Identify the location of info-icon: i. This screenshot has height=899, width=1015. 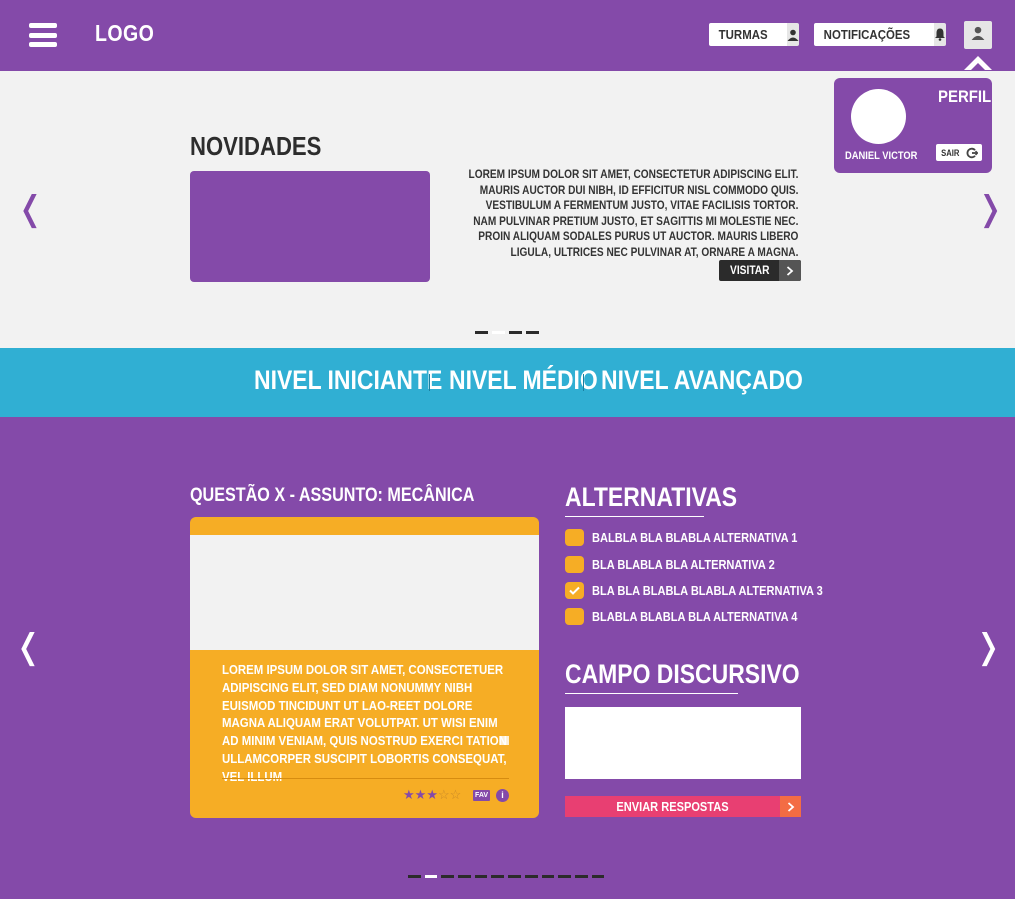
(502, 795).